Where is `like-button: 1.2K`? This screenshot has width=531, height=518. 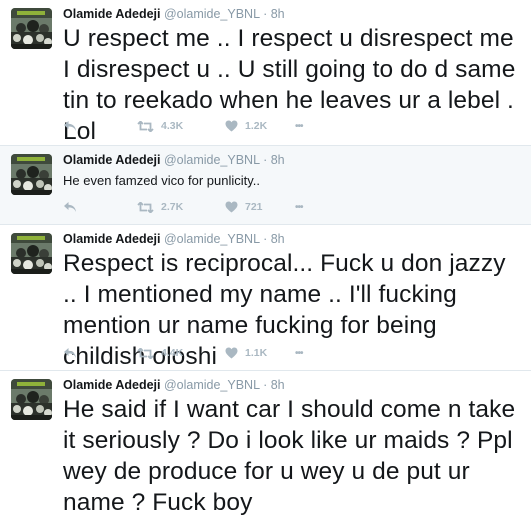 like-button: 1.2K is located at coordinates (260, 126).